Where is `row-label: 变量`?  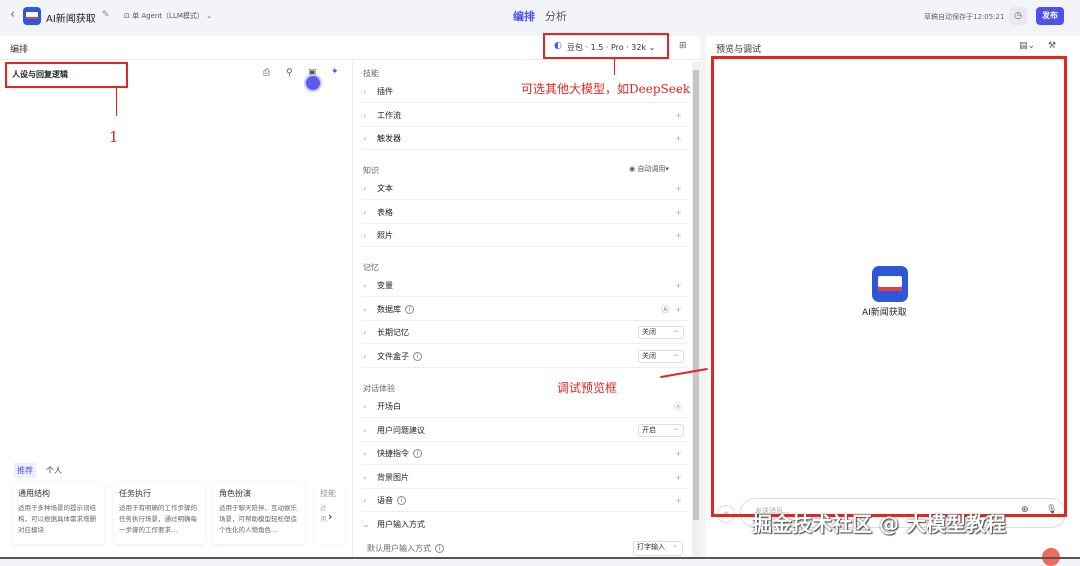
row-label: 变量 is located at coordinates (385, 285).